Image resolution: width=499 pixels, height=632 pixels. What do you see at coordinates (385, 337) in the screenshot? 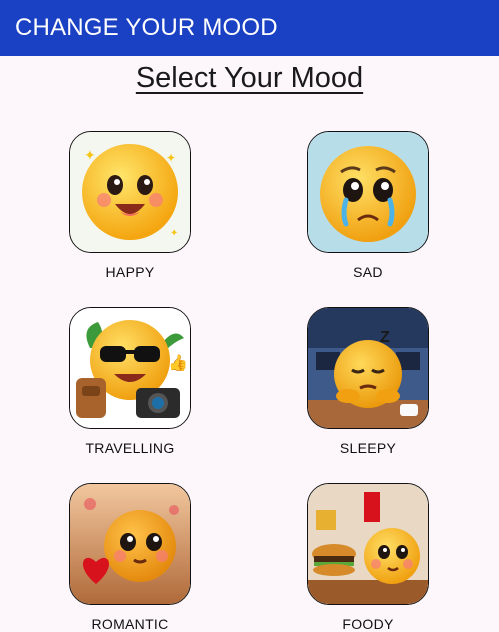
I see `svg-text: Z` at bounding box center [385, 337].